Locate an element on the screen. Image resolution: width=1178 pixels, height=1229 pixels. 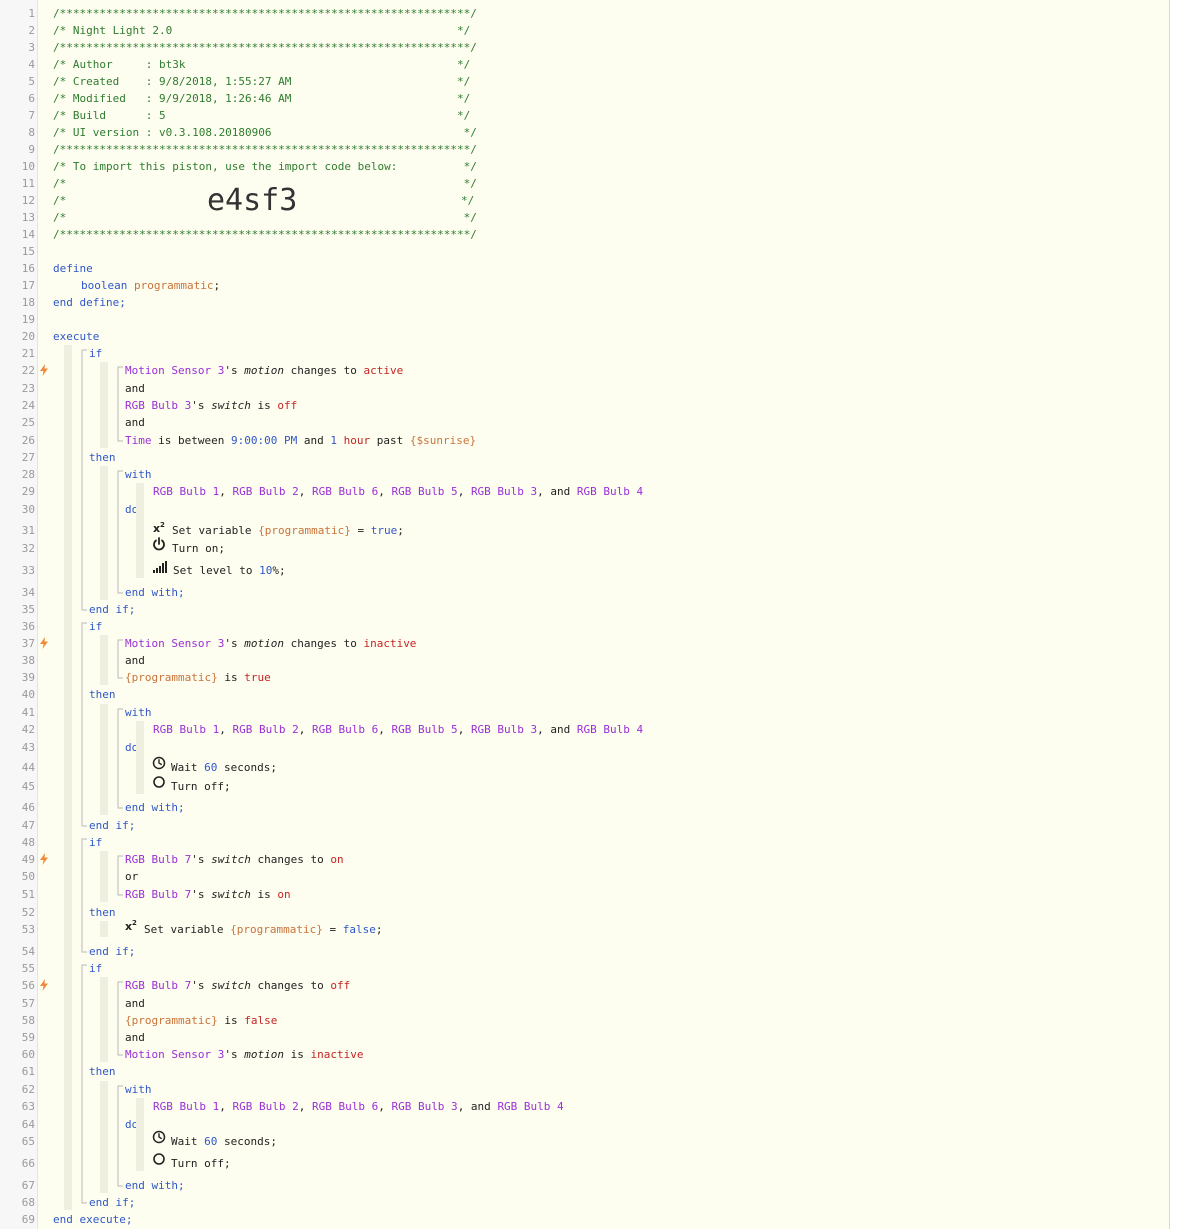
line-number: 48 is located at coordinates (28, 842).